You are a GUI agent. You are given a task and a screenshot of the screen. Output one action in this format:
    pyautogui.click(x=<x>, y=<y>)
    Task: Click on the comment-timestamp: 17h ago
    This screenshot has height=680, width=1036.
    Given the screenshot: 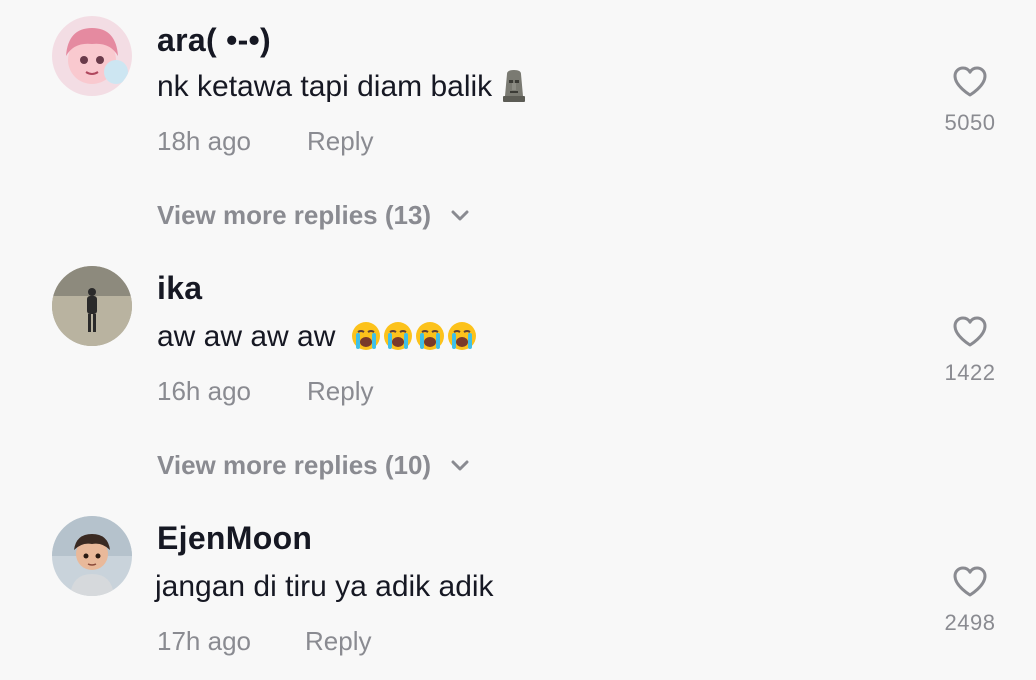 What is the action you would take?
    pyautogui.click(x=204, y=641)
    